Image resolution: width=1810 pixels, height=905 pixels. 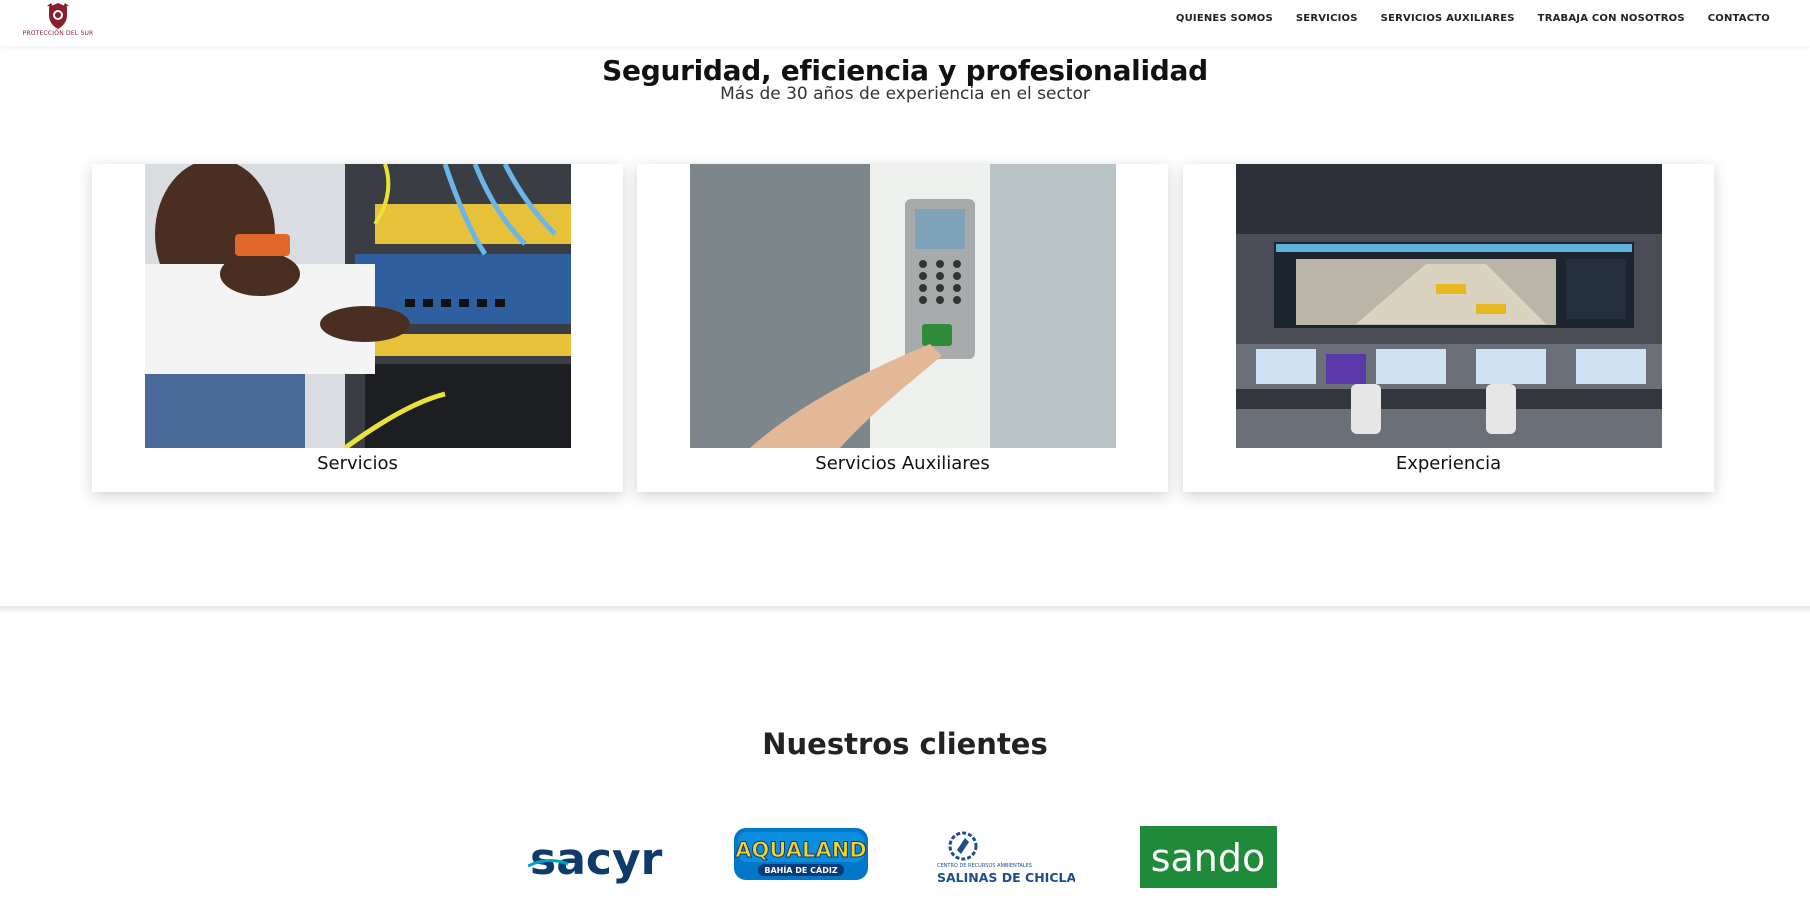 What do you see at coordinates (1224, 18) in the screenshot?
I see `nav-quienes-somos: QUIENES SOMOS` at bounding box center [1224, 18].